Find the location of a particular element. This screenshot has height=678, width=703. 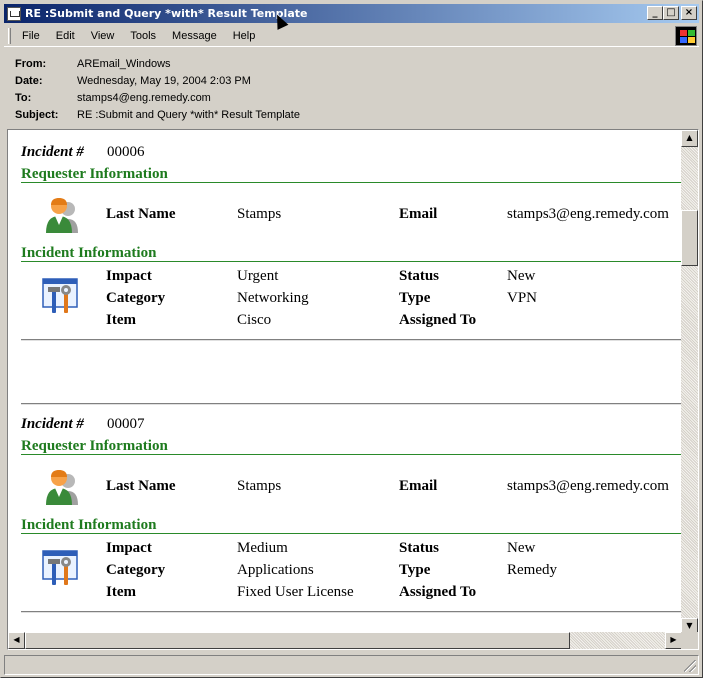

header-value: Wednesday, May 19, 2004 2:03 PM is located at coordinates (164, 80).